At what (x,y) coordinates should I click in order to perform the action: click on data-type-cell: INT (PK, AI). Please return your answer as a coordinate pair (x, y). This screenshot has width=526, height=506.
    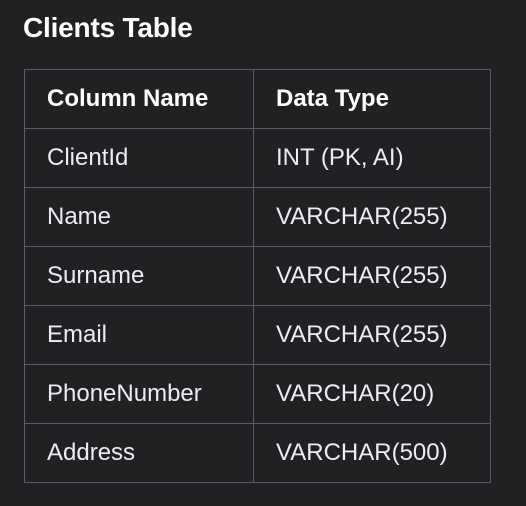
    Looking at the image, I should click on (372, 158).